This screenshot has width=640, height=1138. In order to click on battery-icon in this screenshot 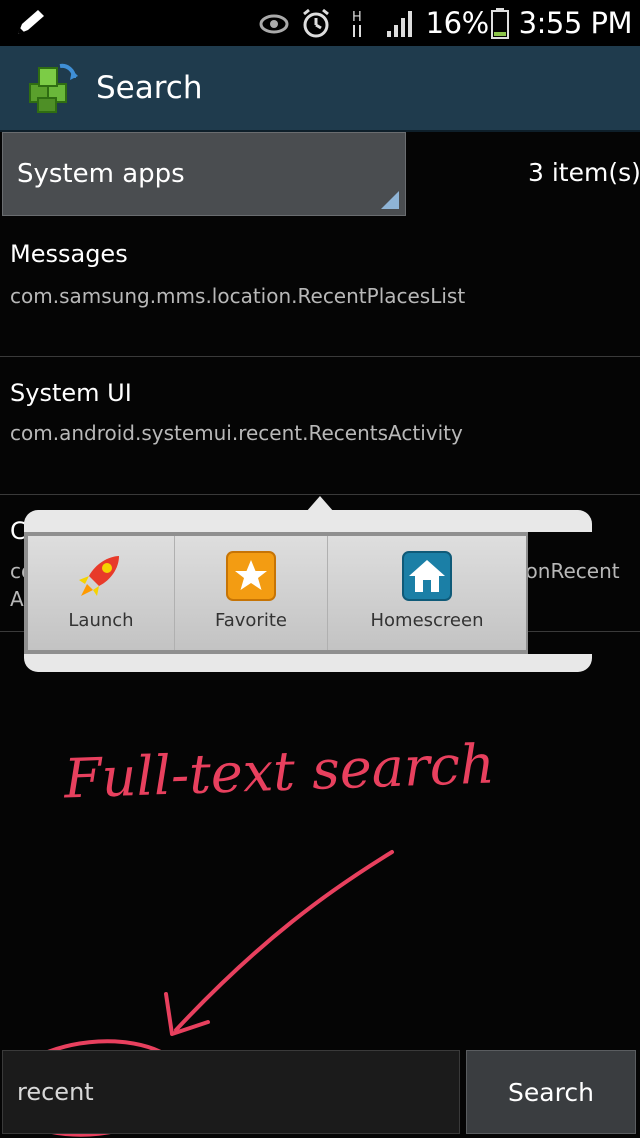, I will do `click(499, 23)`.